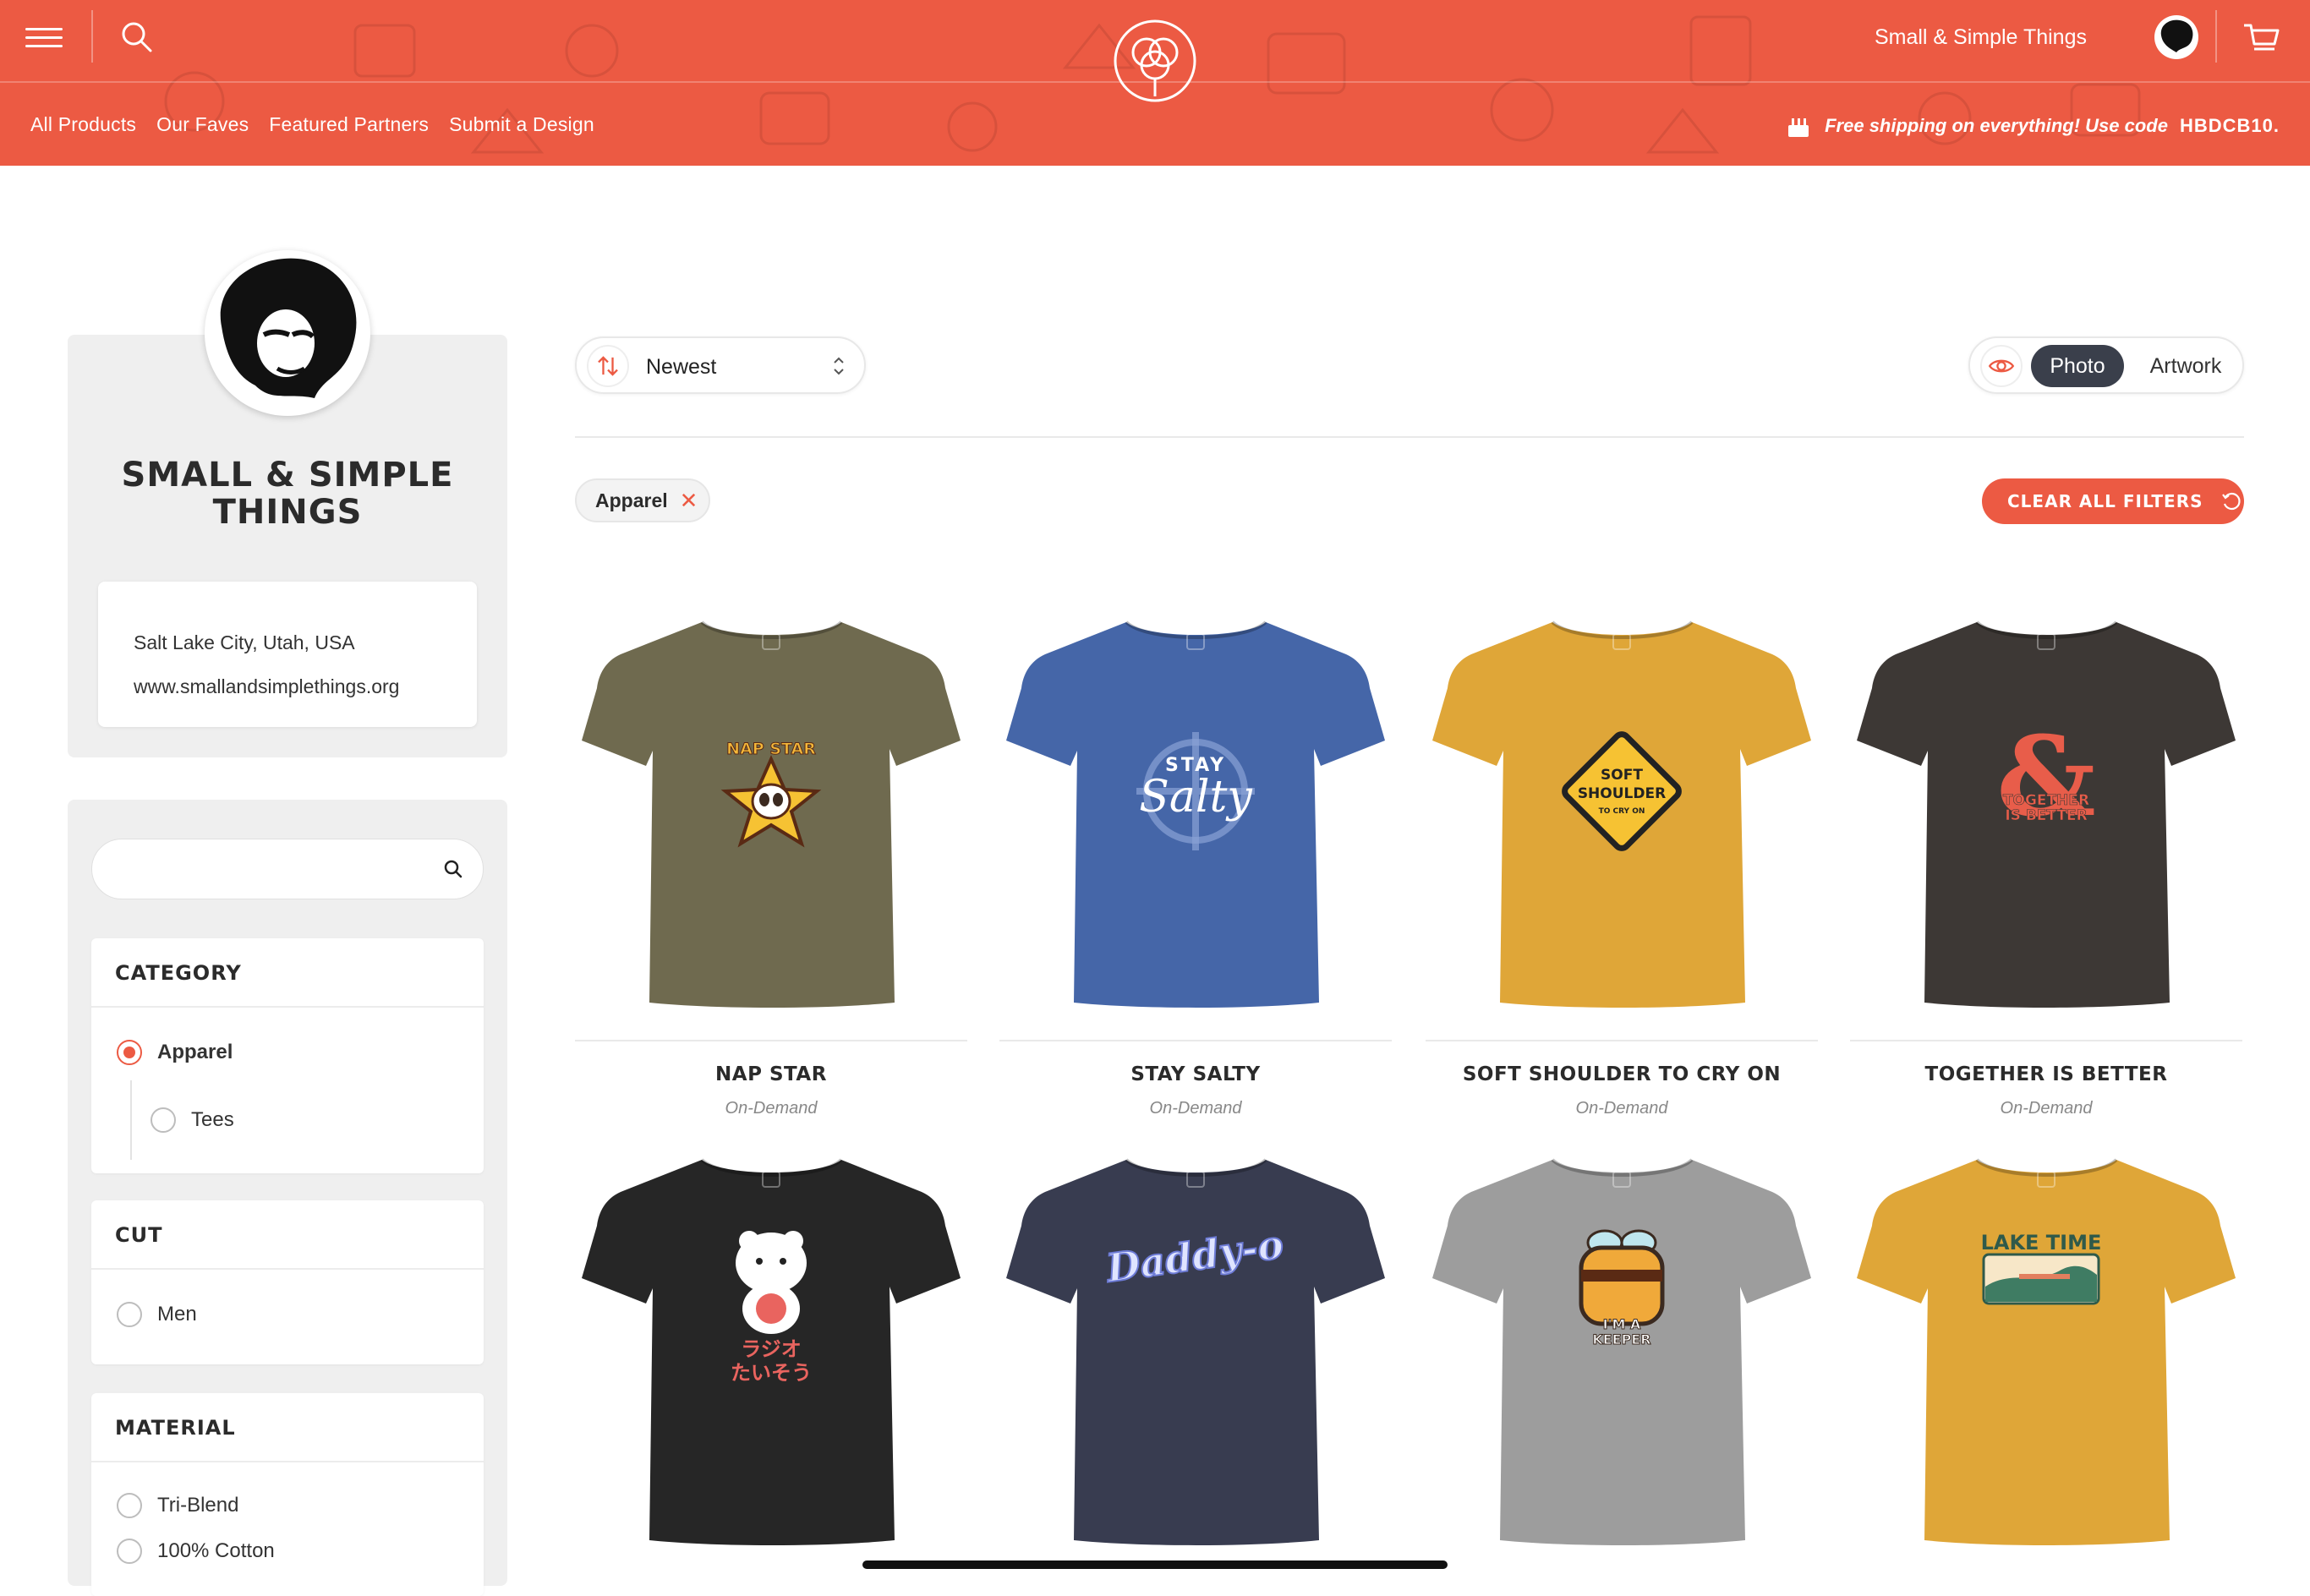 This screenshot has width=2310, height=1596. I want to click on category-title: CATEGORY, so click(287, 973).